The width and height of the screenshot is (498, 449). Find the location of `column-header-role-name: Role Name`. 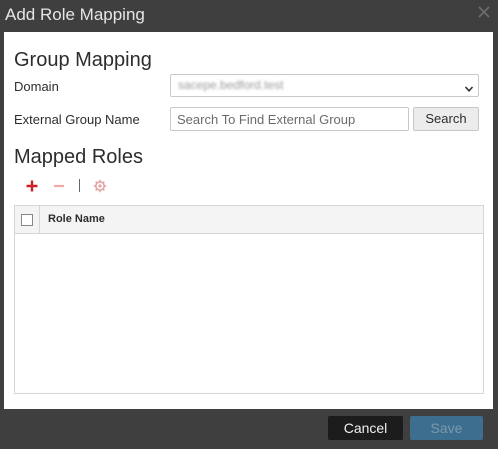

column-header-role-name: Role Name is located at coordinates (76, 219).